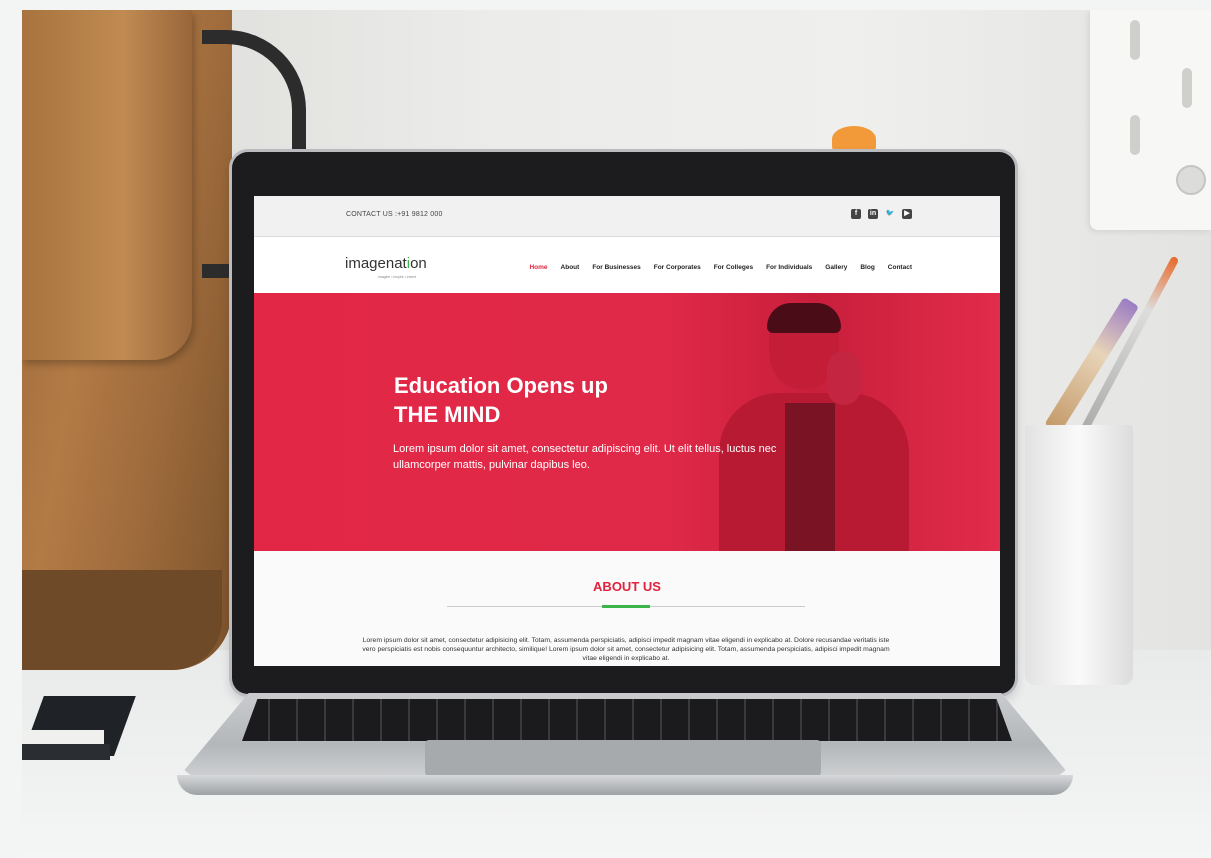 Image resolution: width=1211 pixels, height=858 pixels. Describe the element at coordinates (1191, 180) in the screenshot. I see `peg-knob` at that location.